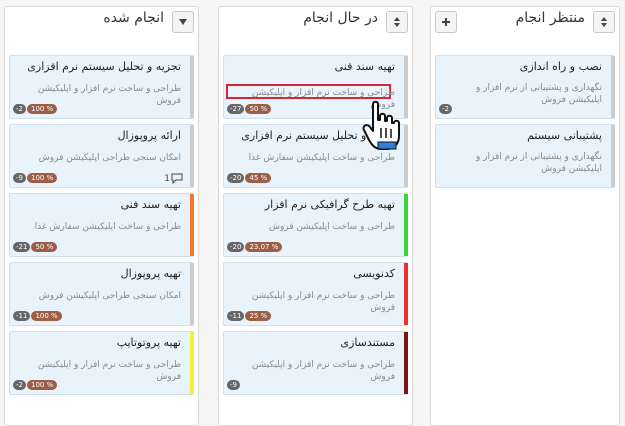  Describe the element at coordinates (323, 371) in the screenshot. I see `card-subtitle: طراحی و ساخت نرم افزار و اپلیکیشن فروش` at that location.